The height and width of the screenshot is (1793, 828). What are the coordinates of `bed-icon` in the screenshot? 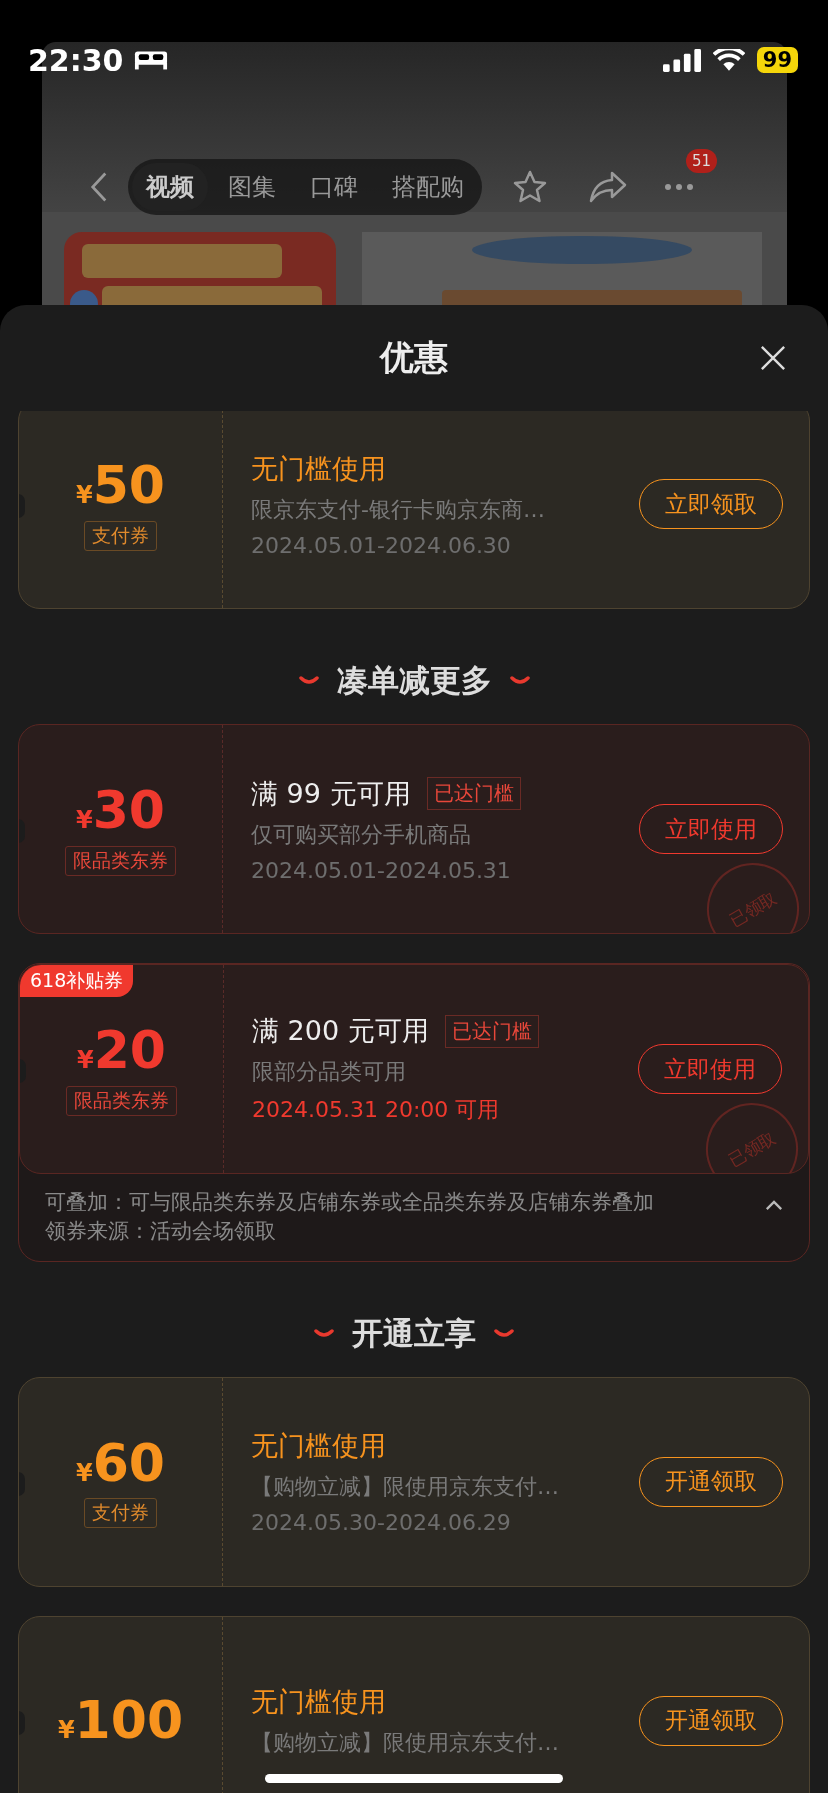 It's located at (150, 60).